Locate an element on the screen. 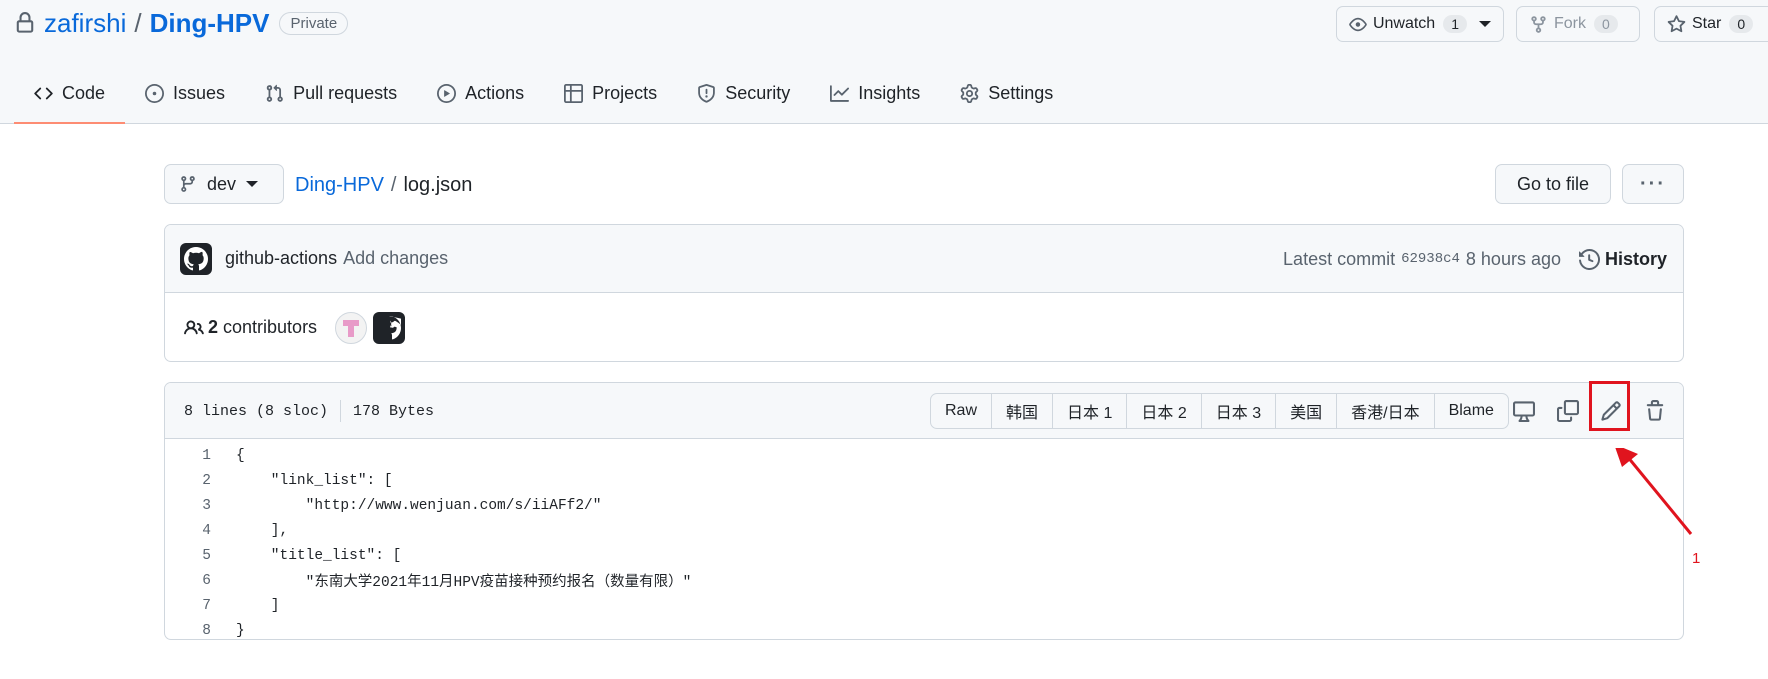 Image resolution: width=1768 pixels, height=679 pixels. git-branch-icon is located at coordinates (188, 184).